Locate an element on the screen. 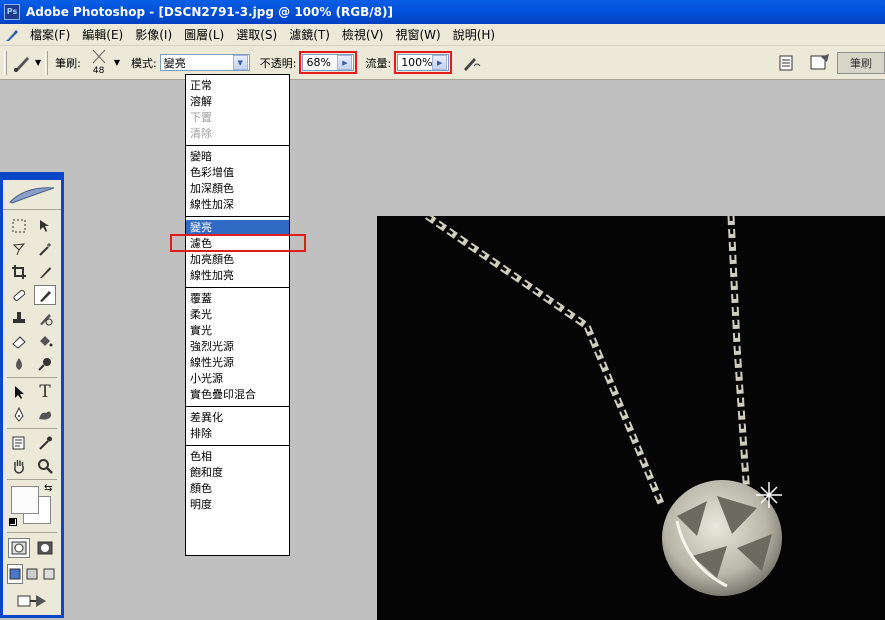 Image resolution: width=885 pixels, height=620 pixels. blend-mode-item: 強烈光源 is located at coordinates (237, 347).